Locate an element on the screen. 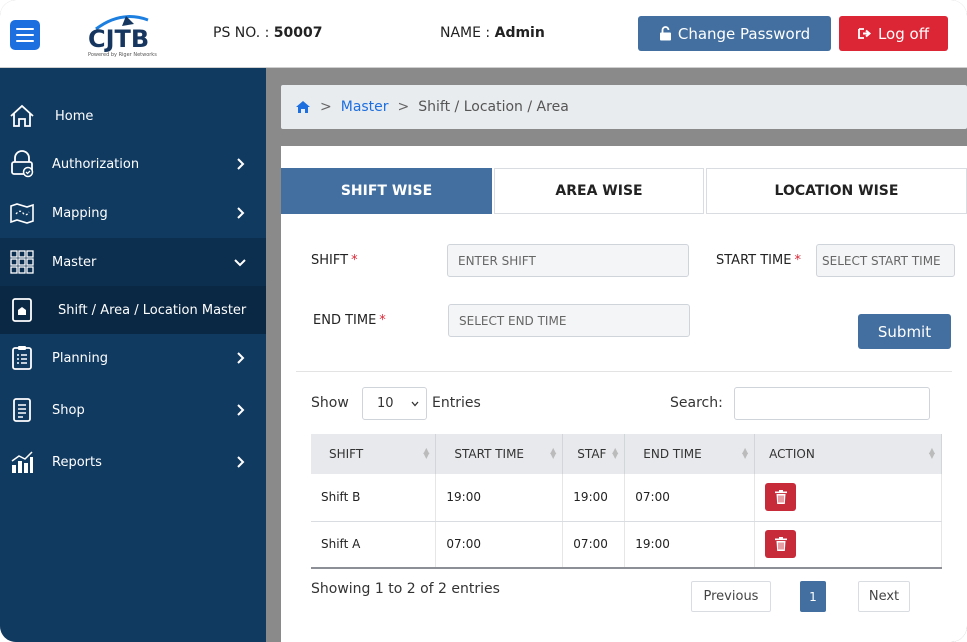  table-info: Showing 1 to 2 of 2 entries is located at coordinates (405, 589).